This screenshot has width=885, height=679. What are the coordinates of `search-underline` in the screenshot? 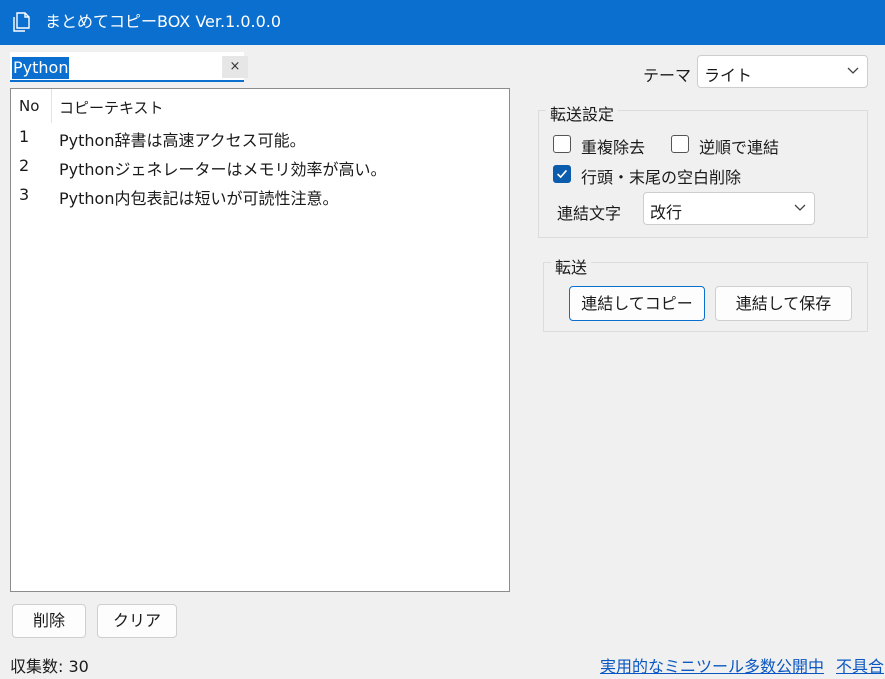 It's located at (127, 81).